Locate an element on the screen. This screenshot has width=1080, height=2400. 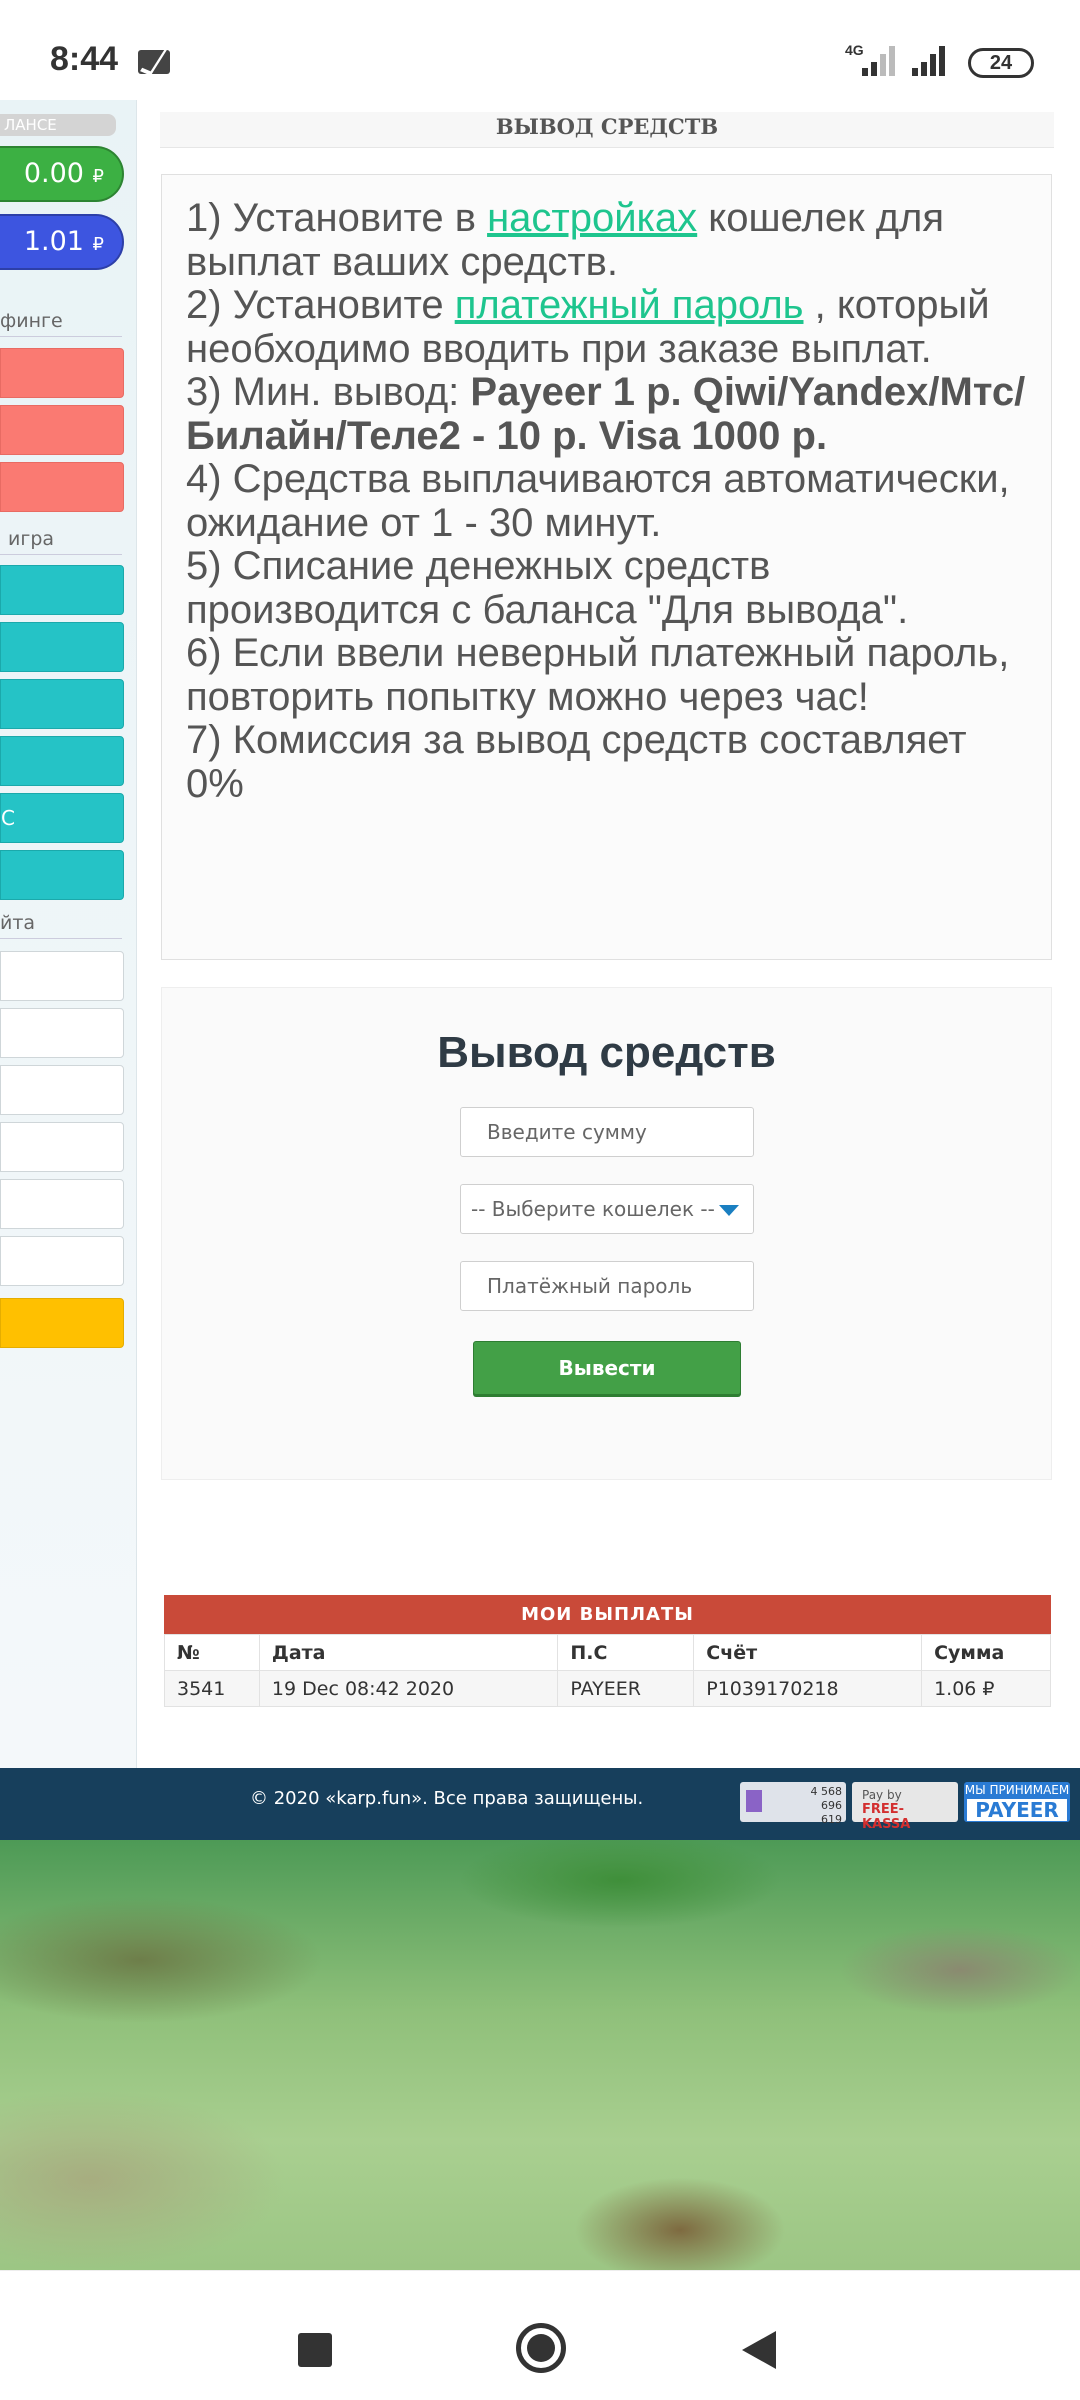
payment-password-link: платежный пароль is located at coordinates (629, 305).